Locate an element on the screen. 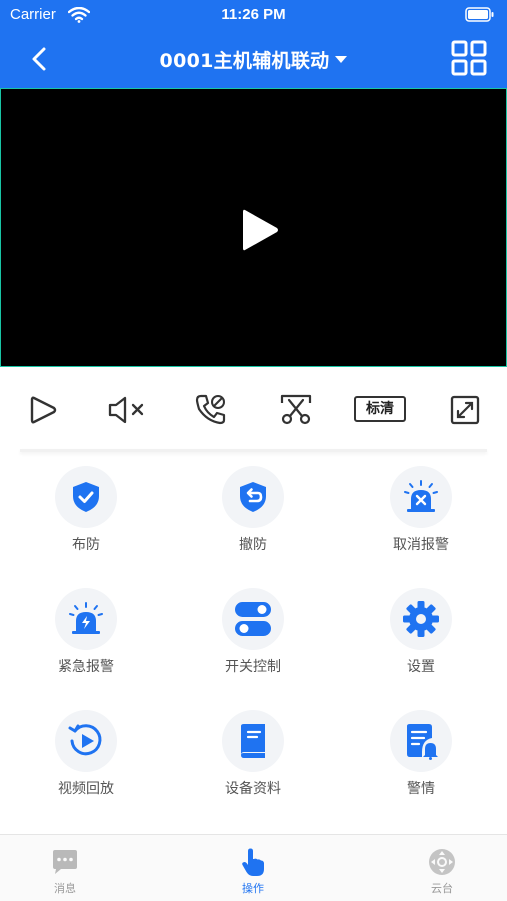  action-emergency-alarm: 紧急报警 is located at coordinates (86, 638).